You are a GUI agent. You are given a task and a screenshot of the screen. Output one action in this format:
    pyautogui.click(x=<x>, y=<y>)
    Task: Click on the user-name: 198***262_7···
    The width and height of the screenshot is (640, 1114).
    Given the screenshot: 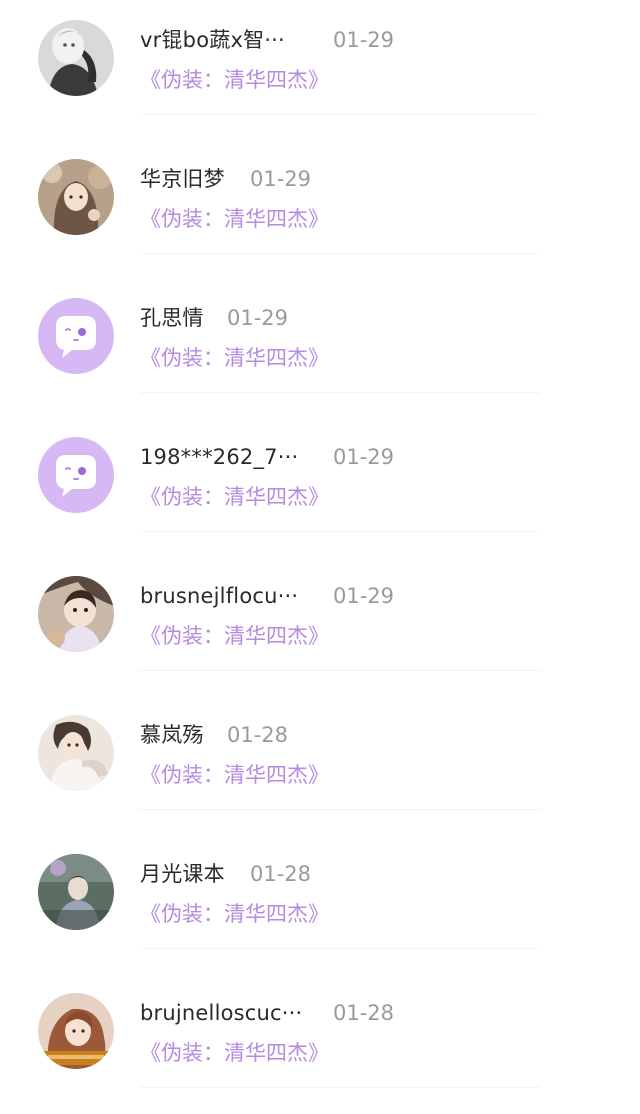 What is the action you would take?
    pyautogui.click(x=219, y=457)
    